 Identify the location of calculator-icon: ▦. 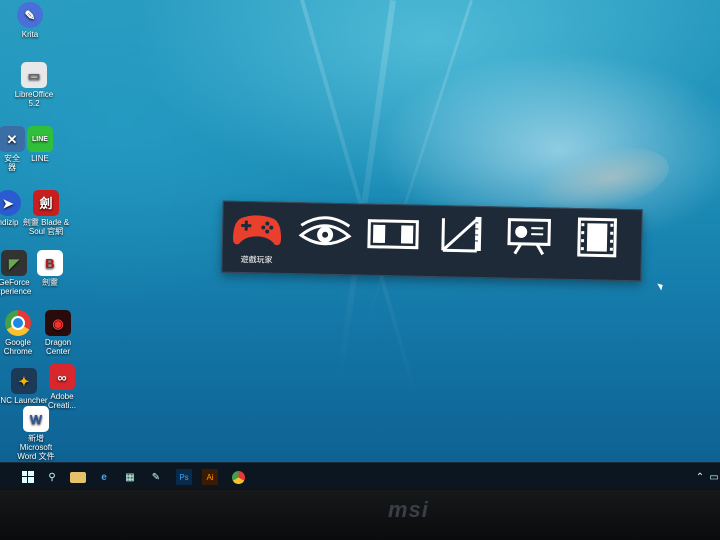
(130, 477).